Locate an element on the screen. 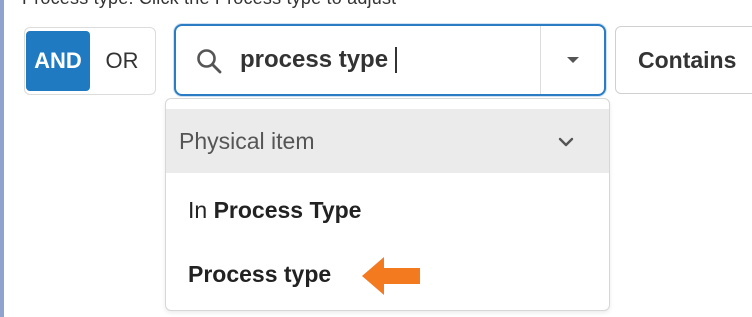 This screenshot has width=752, height=317. menu-group-physical-item: Physical item is located at coordinates (387, 141).